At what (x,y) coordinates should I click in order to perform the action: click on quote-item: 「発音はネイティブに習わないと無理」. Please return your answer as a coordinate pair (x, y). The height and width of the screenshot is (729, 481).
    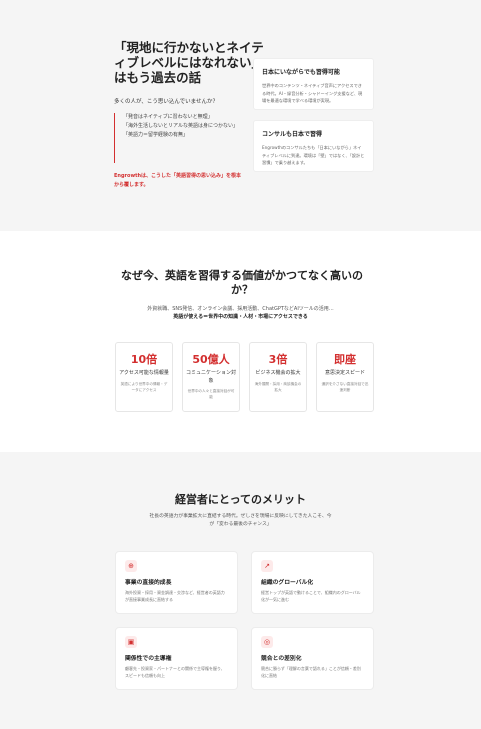
    Looking at the image, I should click on (168, 117).